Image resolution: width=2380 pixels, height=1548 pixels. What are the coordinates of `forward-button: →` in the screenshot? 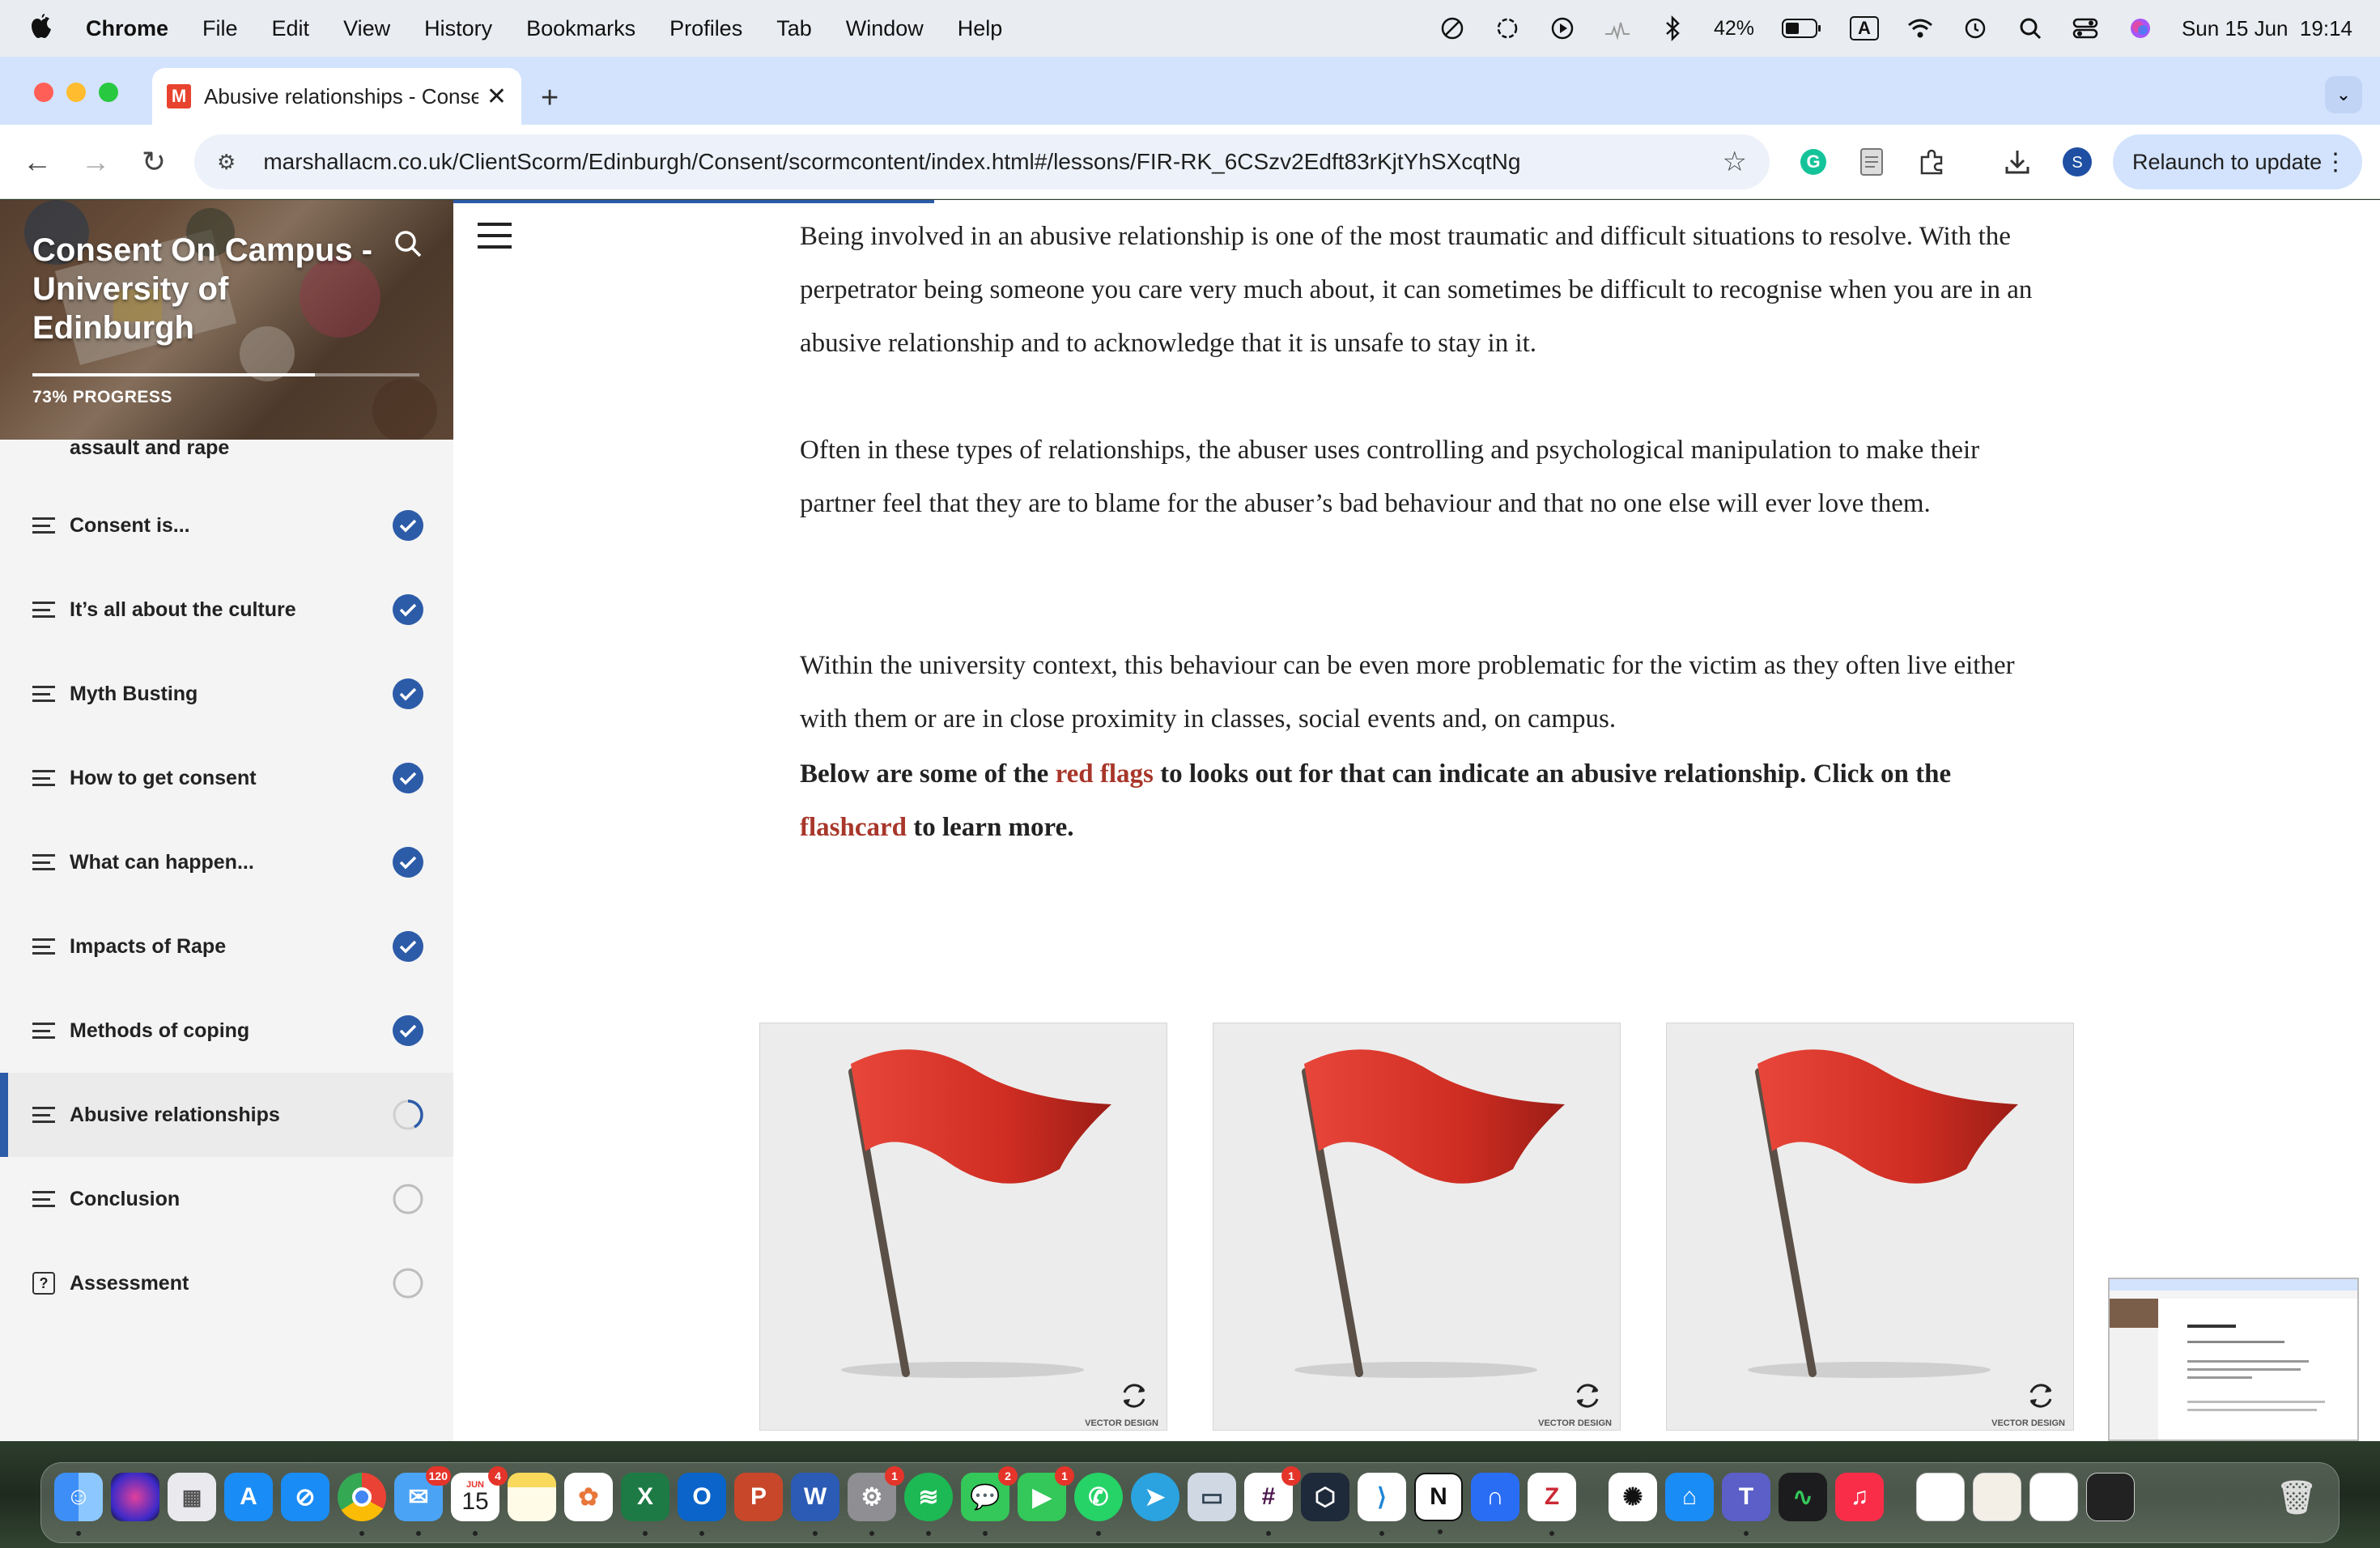 It's located at (95, 162).